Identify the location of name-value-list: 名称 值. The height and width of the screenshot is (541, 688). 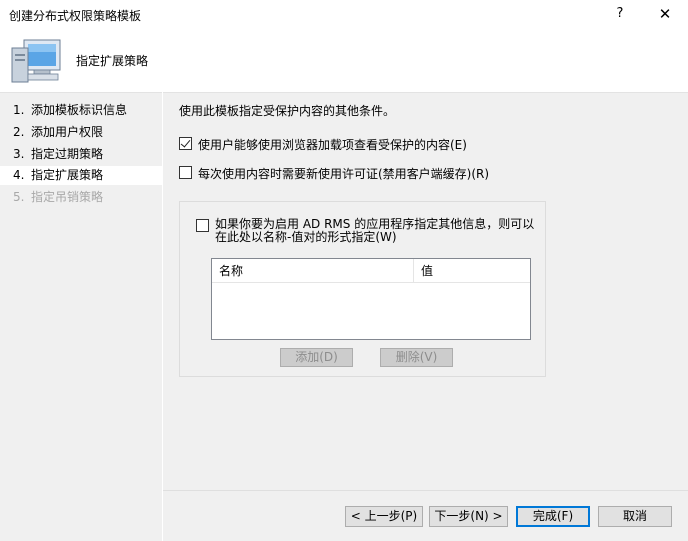
(371, 299).